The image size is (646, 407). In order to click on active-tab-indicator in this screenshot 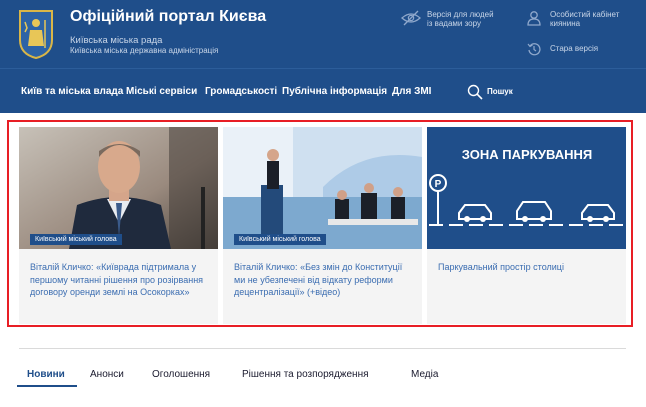, I will do `click(47, 386)`.